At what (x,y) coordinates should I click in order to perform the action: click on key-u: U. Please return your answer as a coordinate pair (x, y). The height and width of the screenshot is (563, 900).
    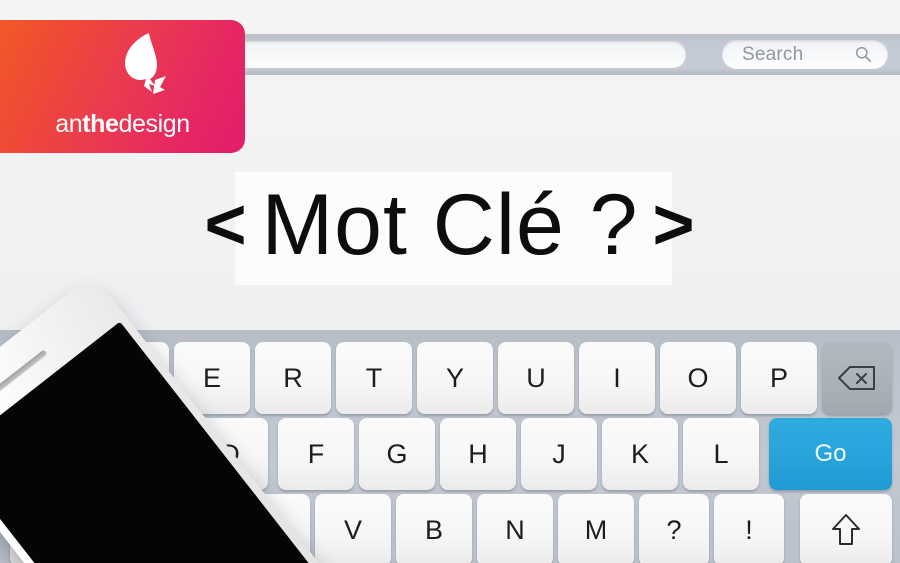
    Looking at the image, I should click on (536, 378).